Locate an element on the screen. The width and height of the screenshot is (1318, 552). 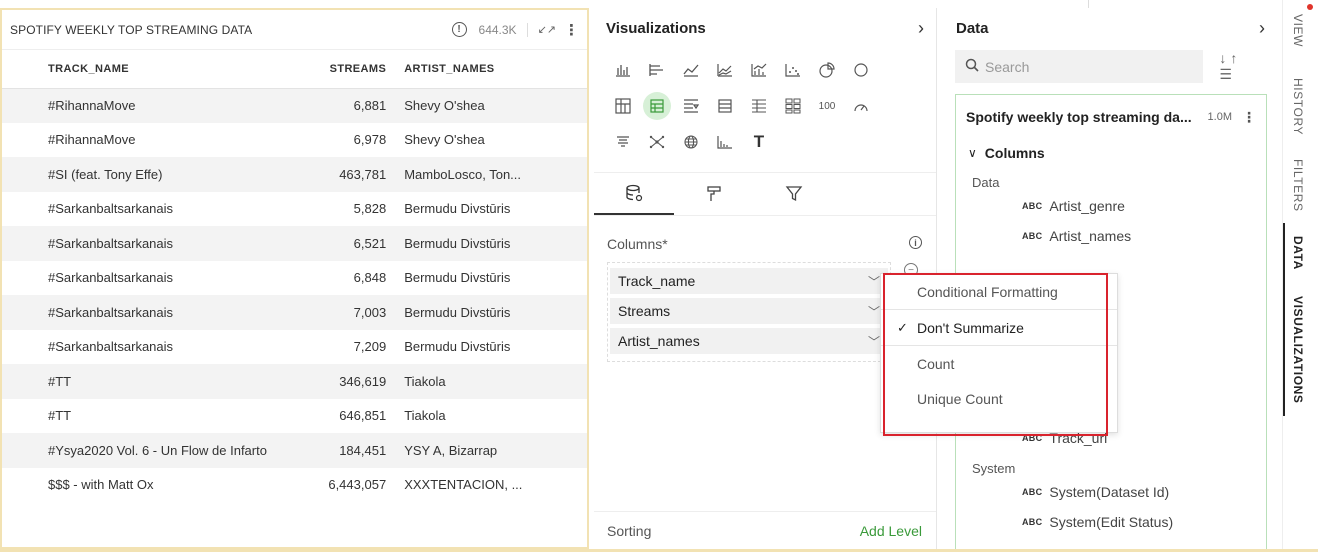
group-label-data: Data is located at coordinates (986, 182).